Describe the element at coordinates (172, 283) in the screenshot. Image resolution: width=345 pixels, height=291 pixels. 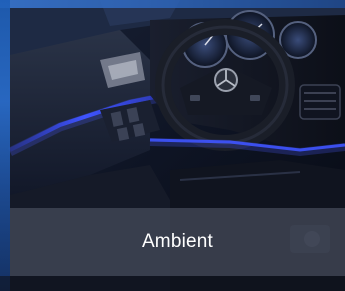
I see `bottom-strip` at that location.